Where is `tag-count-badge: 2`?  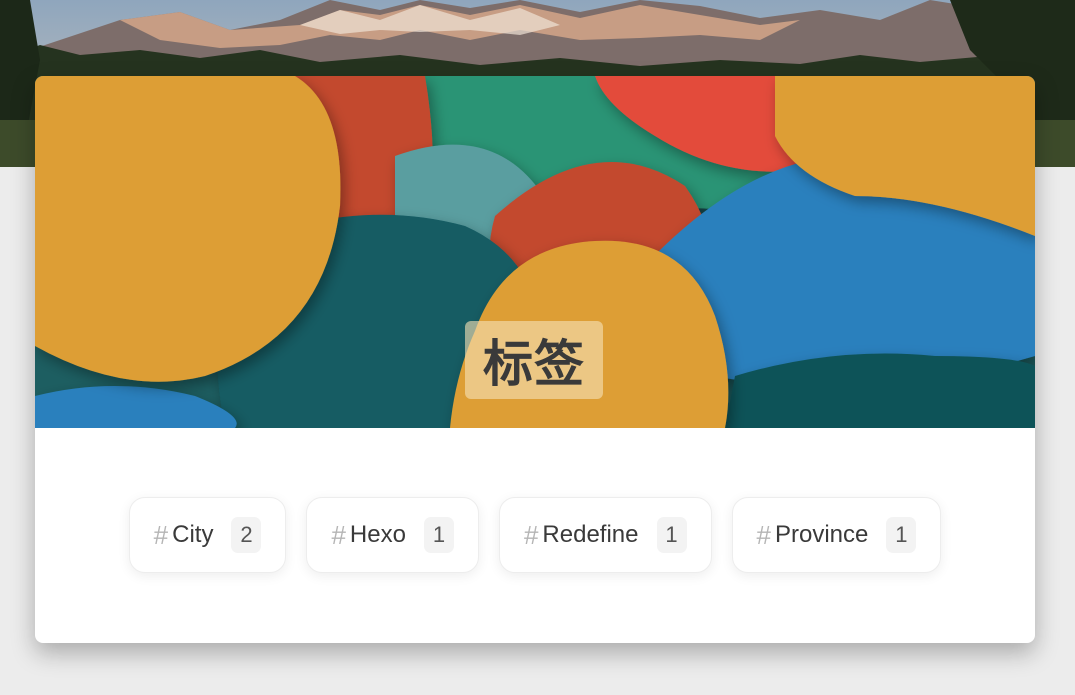
tag-count-badge: 2 is located at coordinates (246, 535).